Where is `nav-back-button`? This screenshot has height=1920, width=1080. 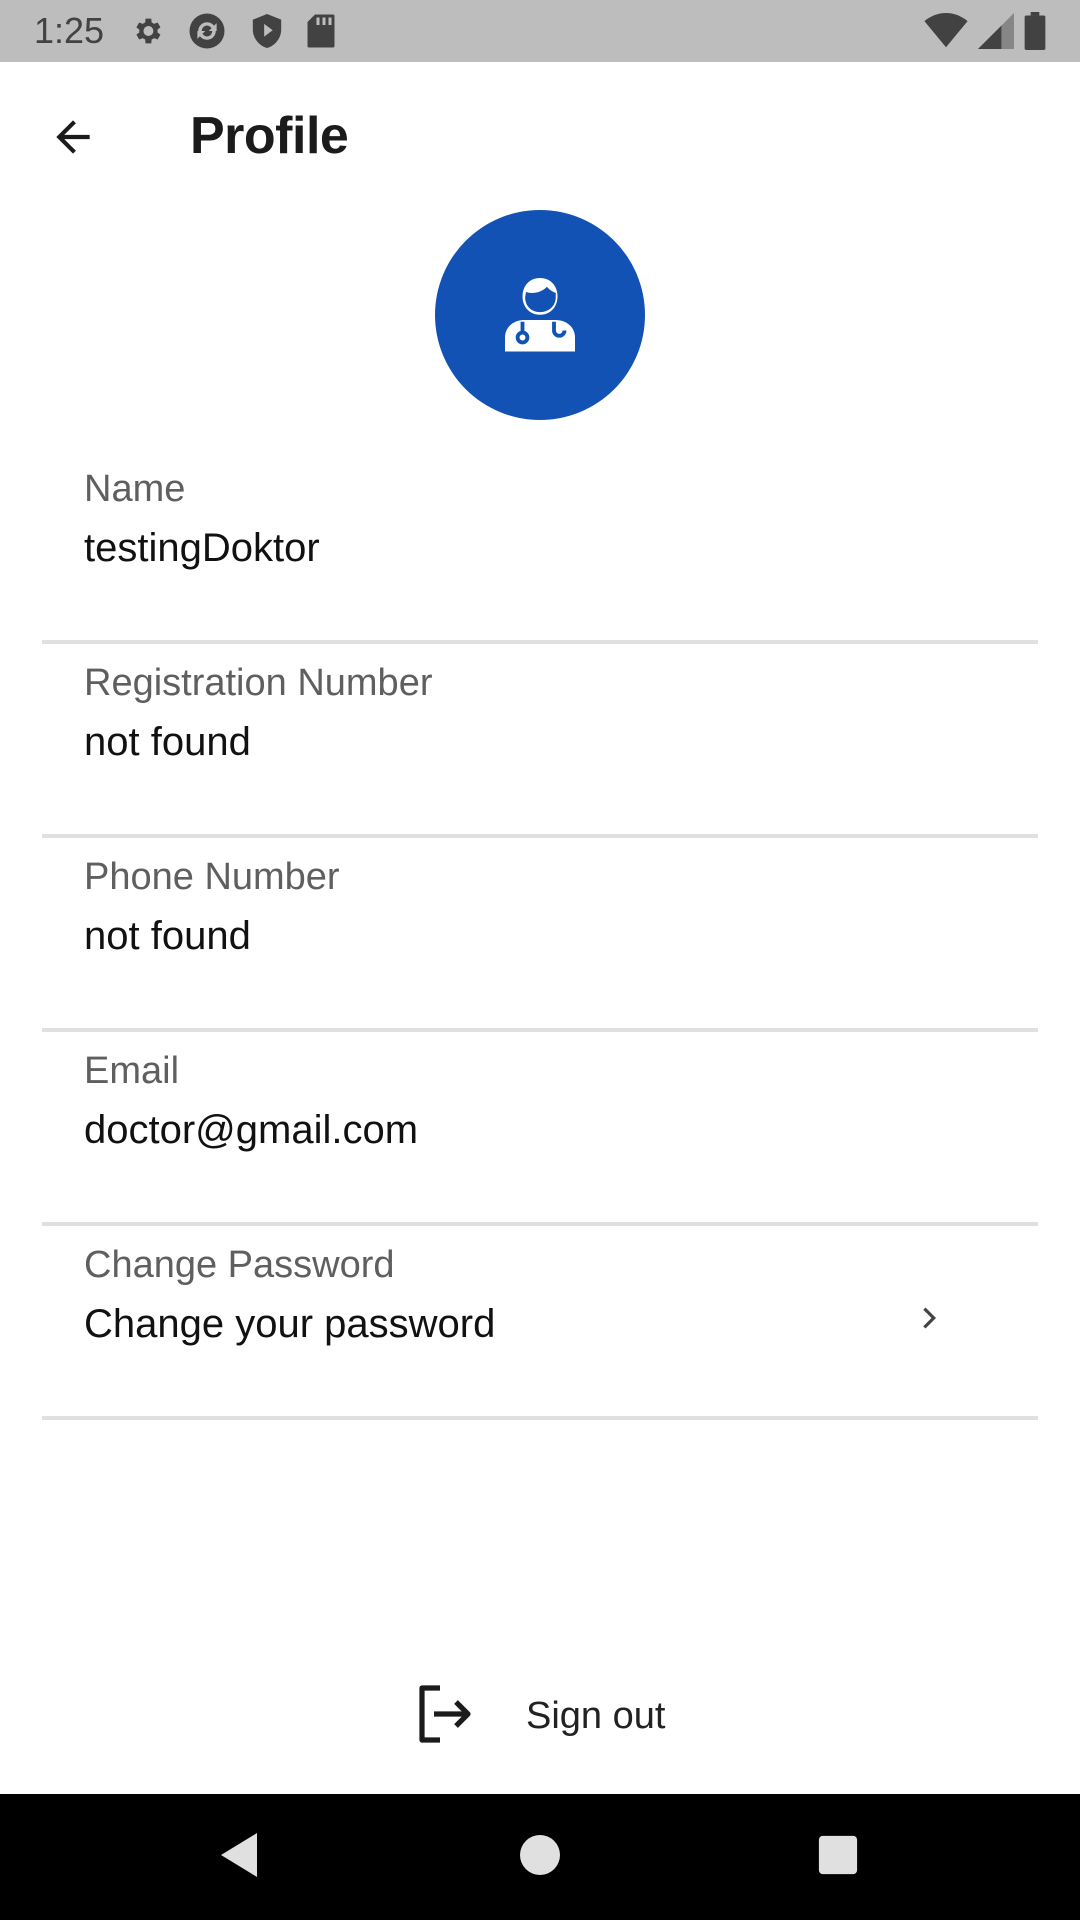 nav-back-button is located at coordinates (239, 1857).